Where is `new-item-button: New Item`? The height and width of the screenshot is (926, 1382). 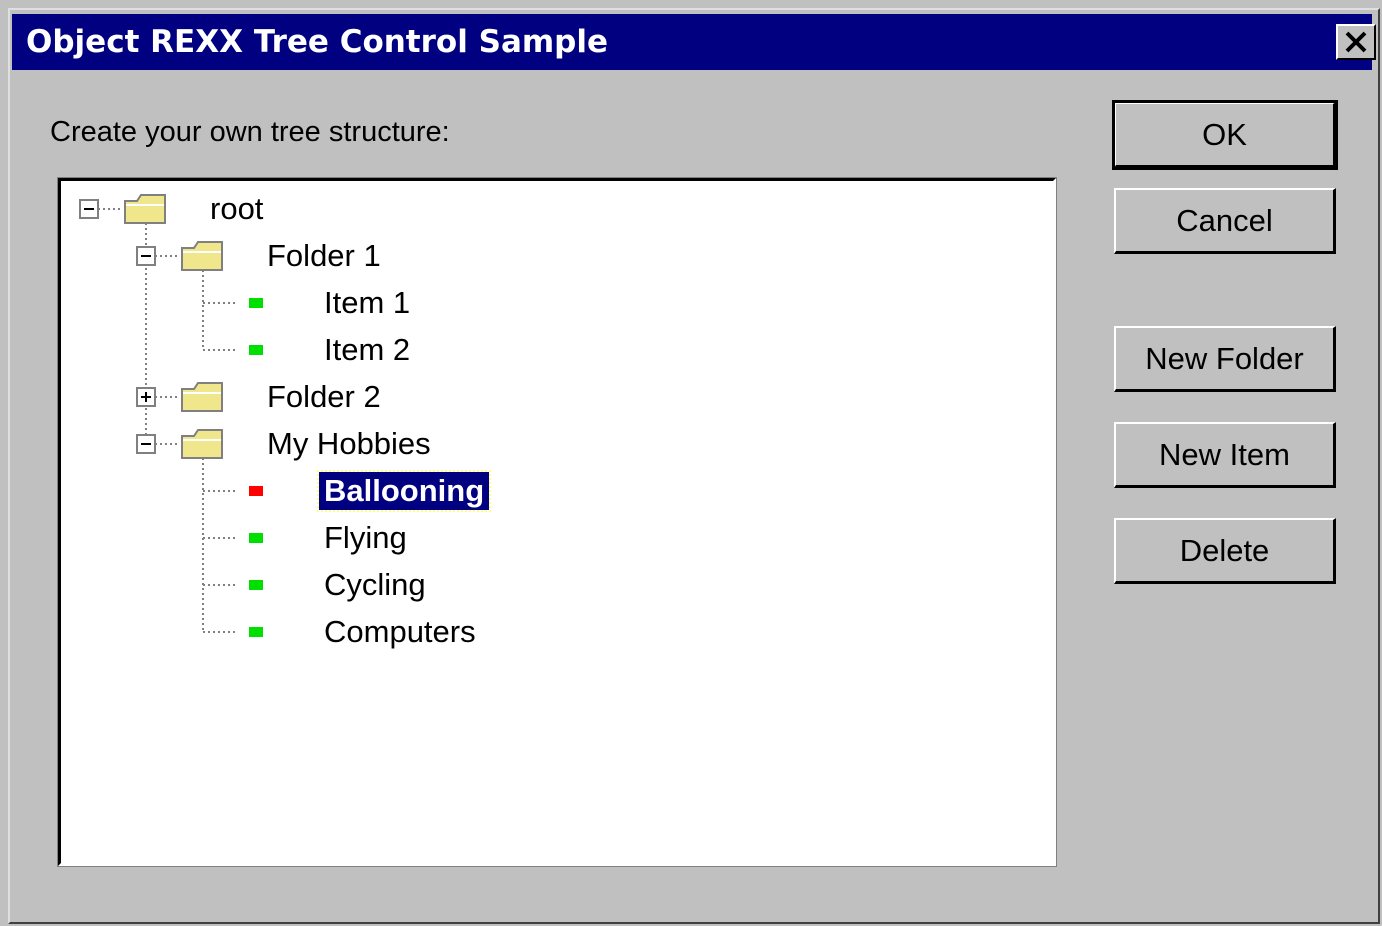
new-item-button: New Item is located at coordinates (1225, 455).